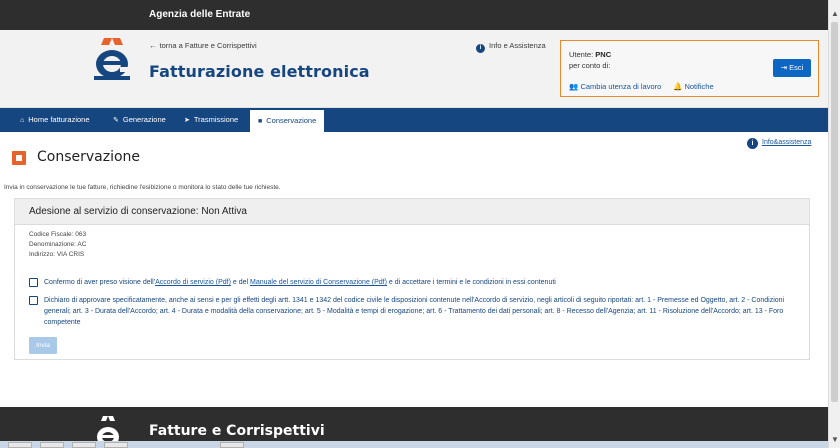  I want to click on users-icon: 👥, so click(574, 86).